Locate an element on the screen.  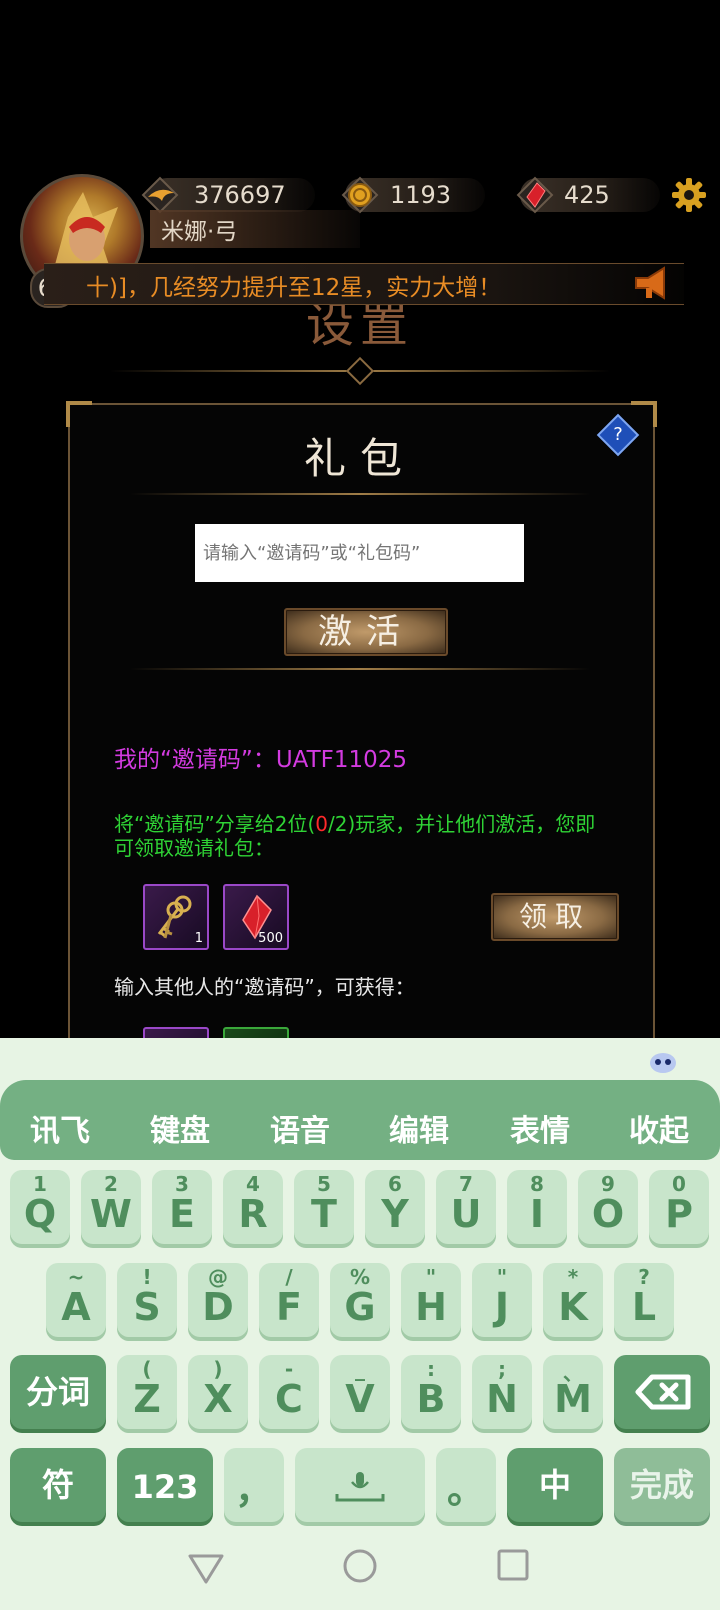
key-z: (Z is located at coordinates (147, 1392).